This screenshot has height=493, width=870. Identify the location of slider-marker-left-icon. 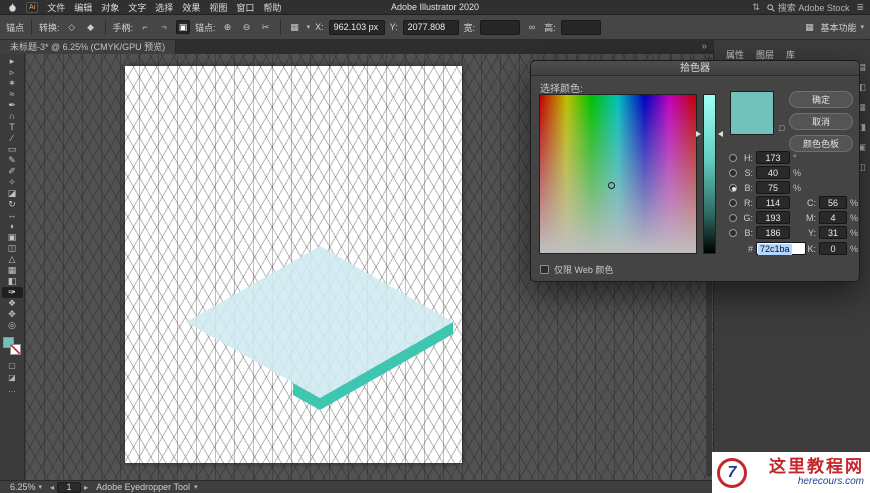
(698, 134).